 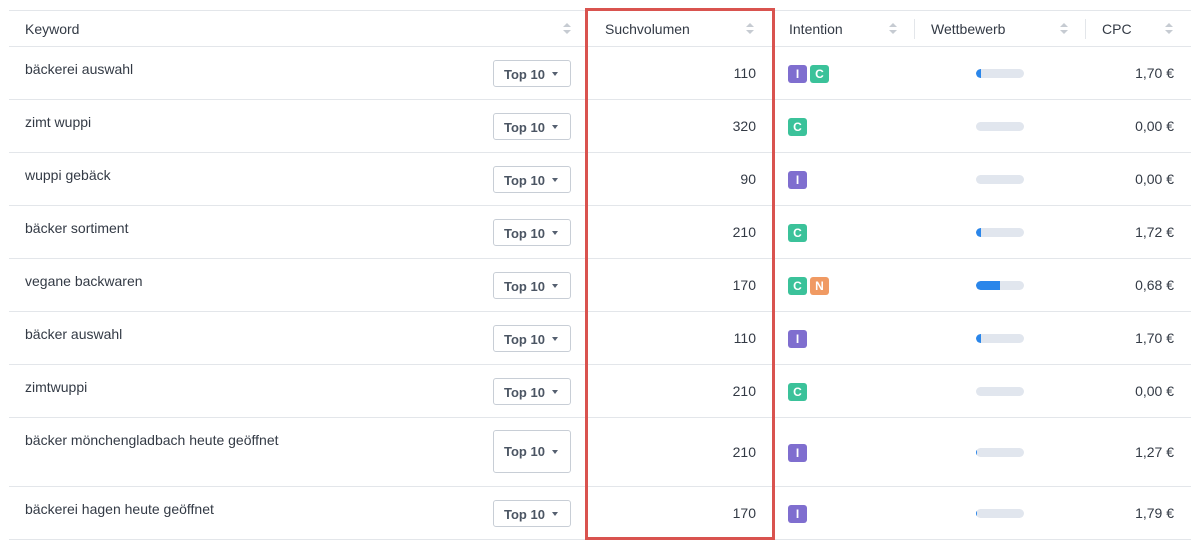 What do you see at coordinates (165, 281) in the screenshot?
I see `keyword-link: vegane backwaren` at bounding box center [165, 281].